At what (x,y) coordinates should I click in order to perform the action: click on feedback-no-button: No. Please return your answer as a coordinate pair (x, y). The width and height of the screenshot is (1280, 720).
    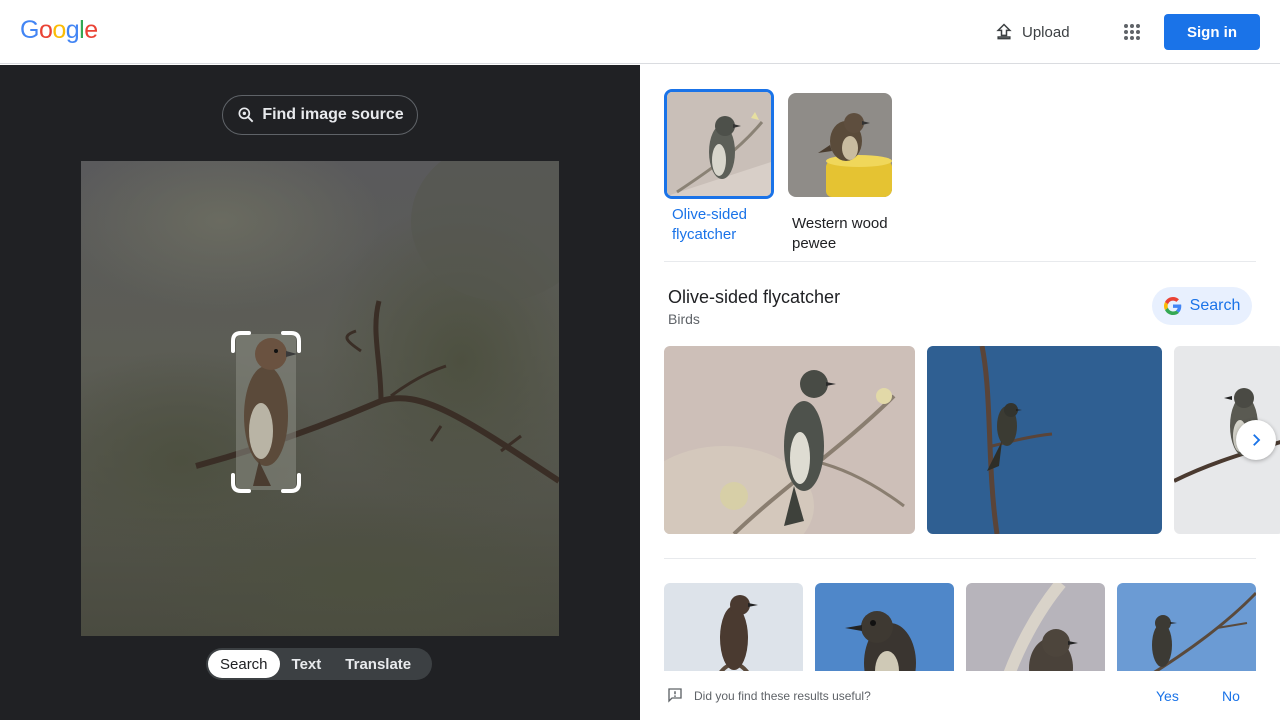
    Looking at the image, I should click on (1231, 696).